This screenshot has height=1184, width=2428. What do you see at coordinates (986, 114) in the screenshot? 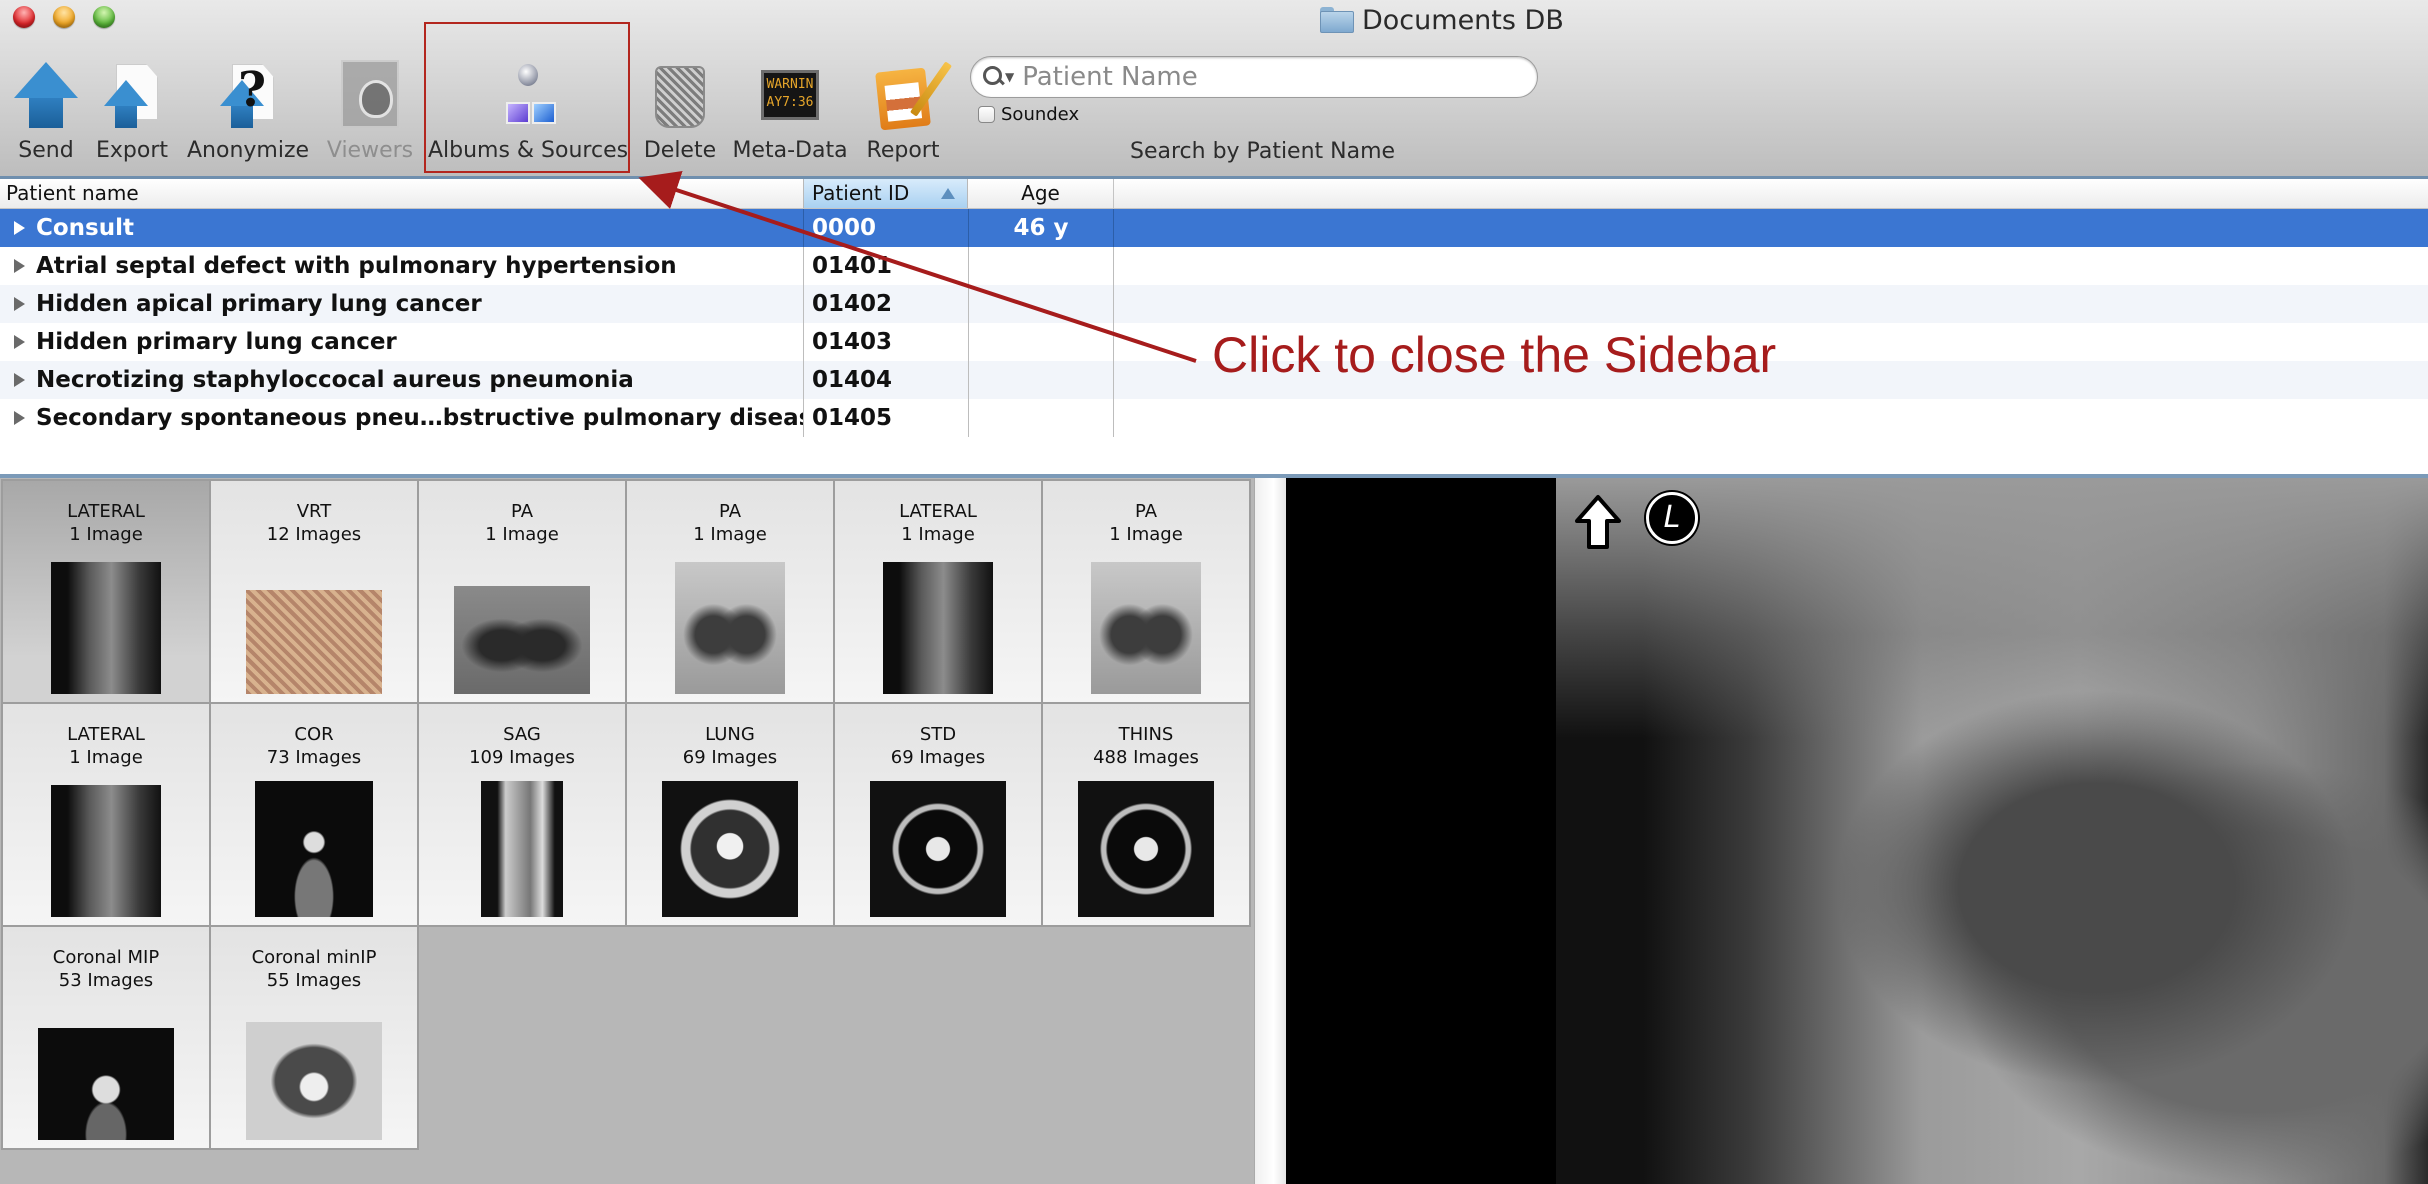
I see `soundex-checkbox-box` at bounding box center [986, 114].